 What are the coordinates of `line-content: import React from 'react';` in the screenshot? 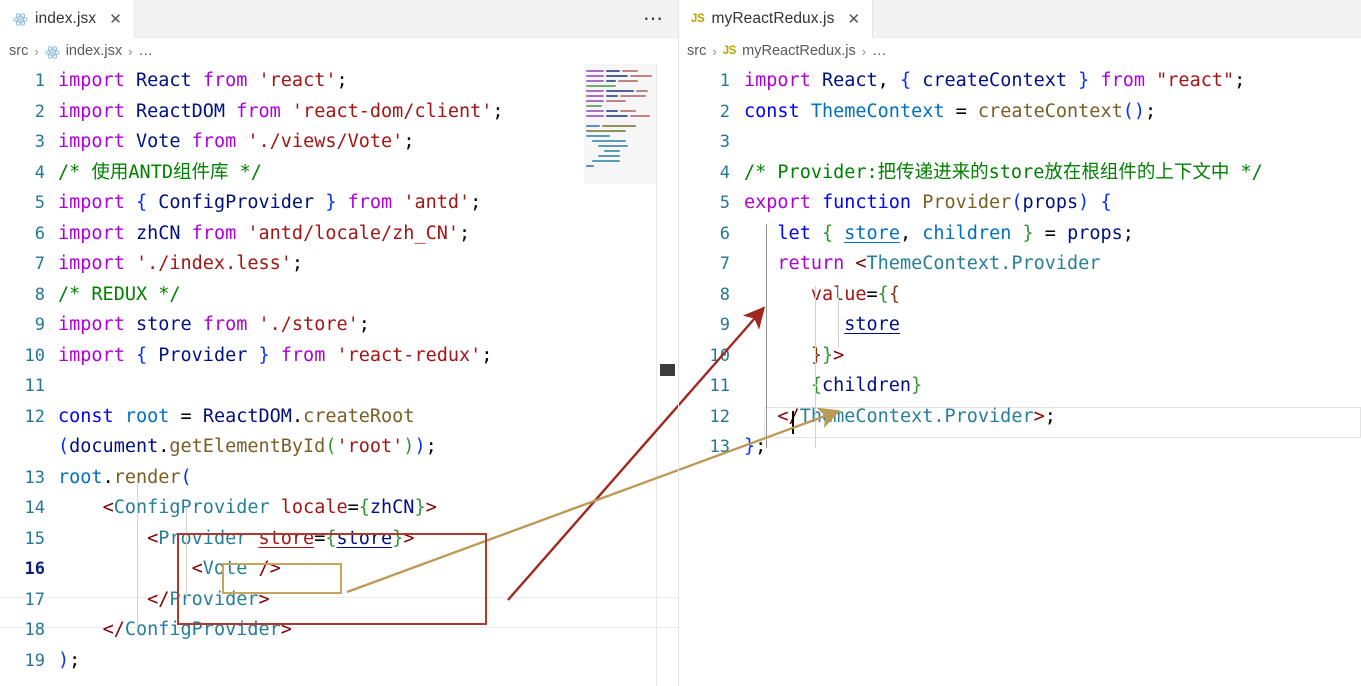 It's located at (203, 80).